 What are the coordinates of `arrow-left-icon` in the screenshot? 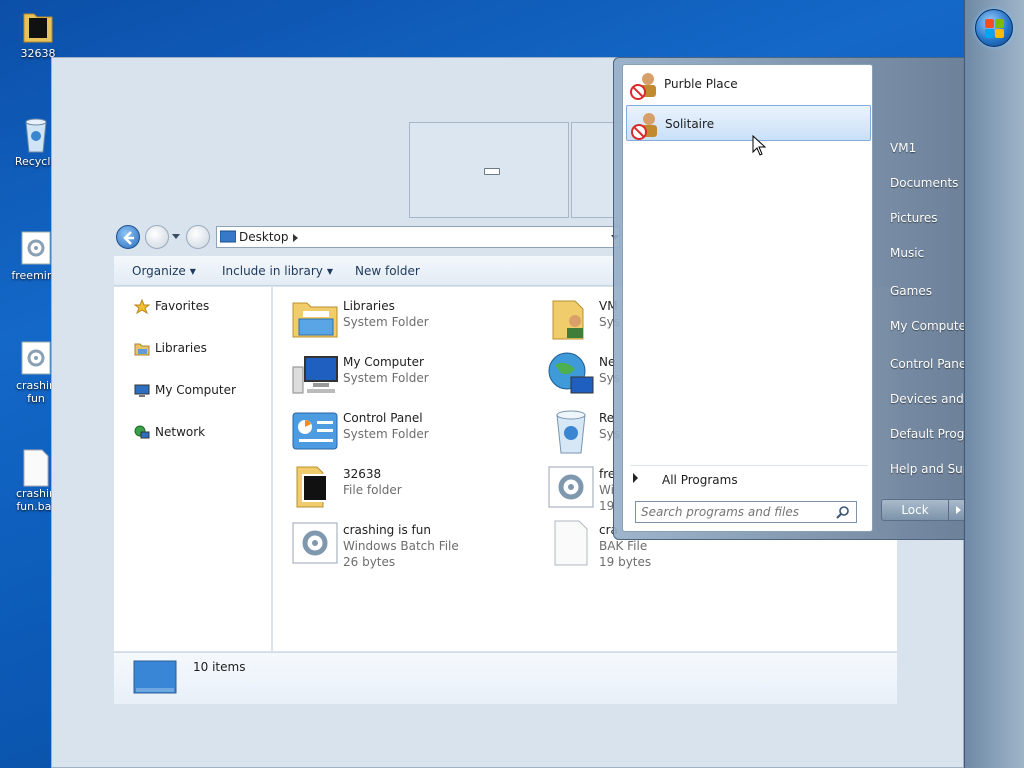 It's located at (128, 238).